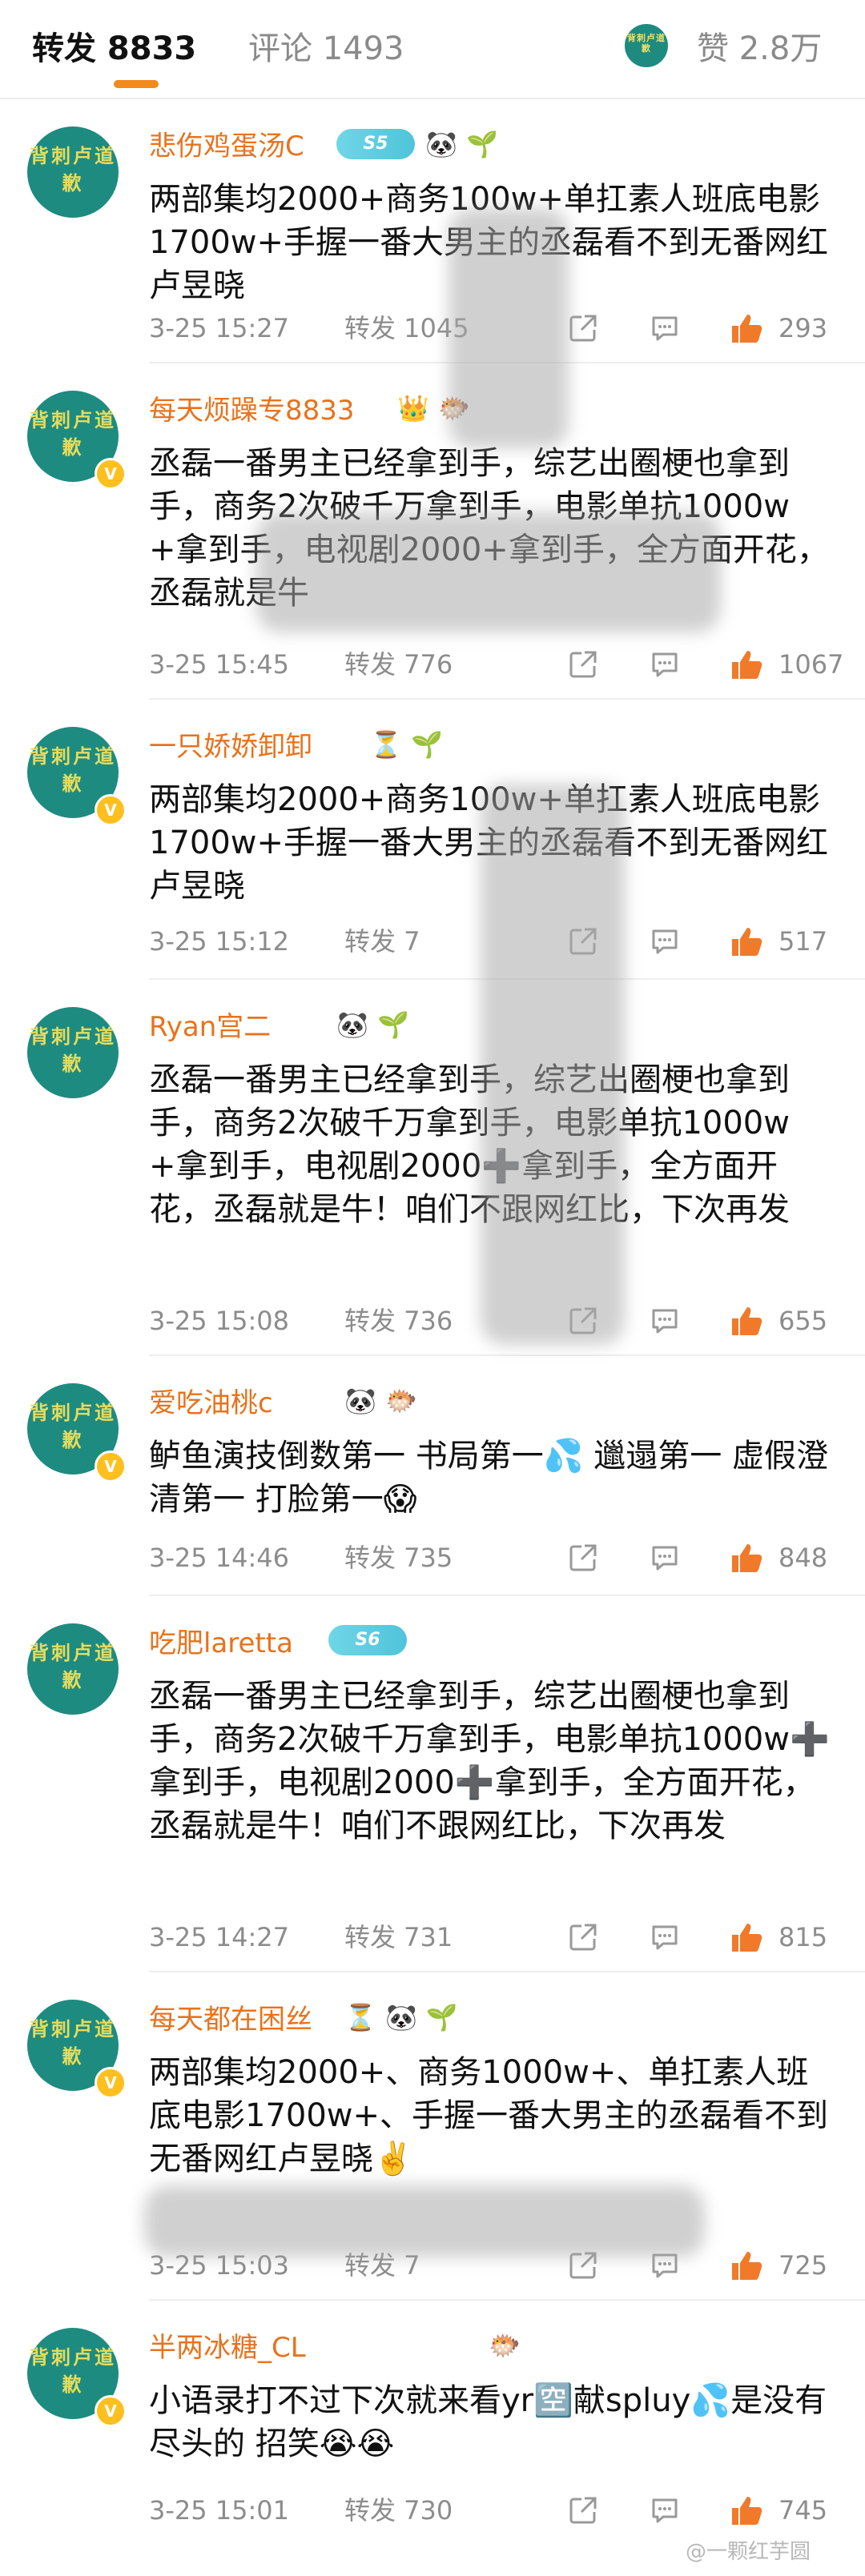  What do you see at coordinates (803, 1937) in the screenshot?
I see `like-count: 815` at bounding box center [803, 1937].